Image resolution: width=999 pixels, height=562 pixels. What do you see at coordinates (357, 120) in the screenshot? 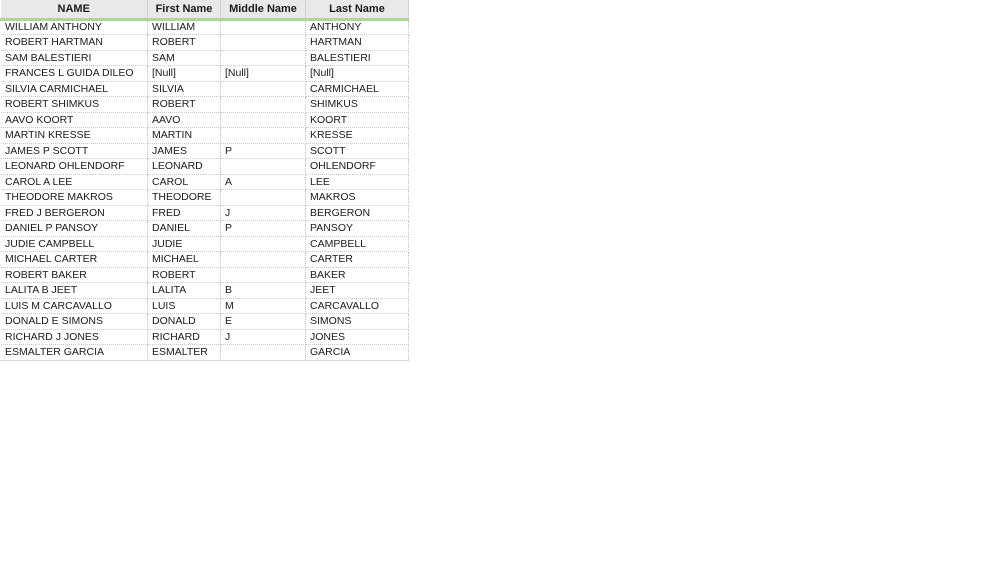
I see `cell-last: KOORT` at bounding box center [357, 120].